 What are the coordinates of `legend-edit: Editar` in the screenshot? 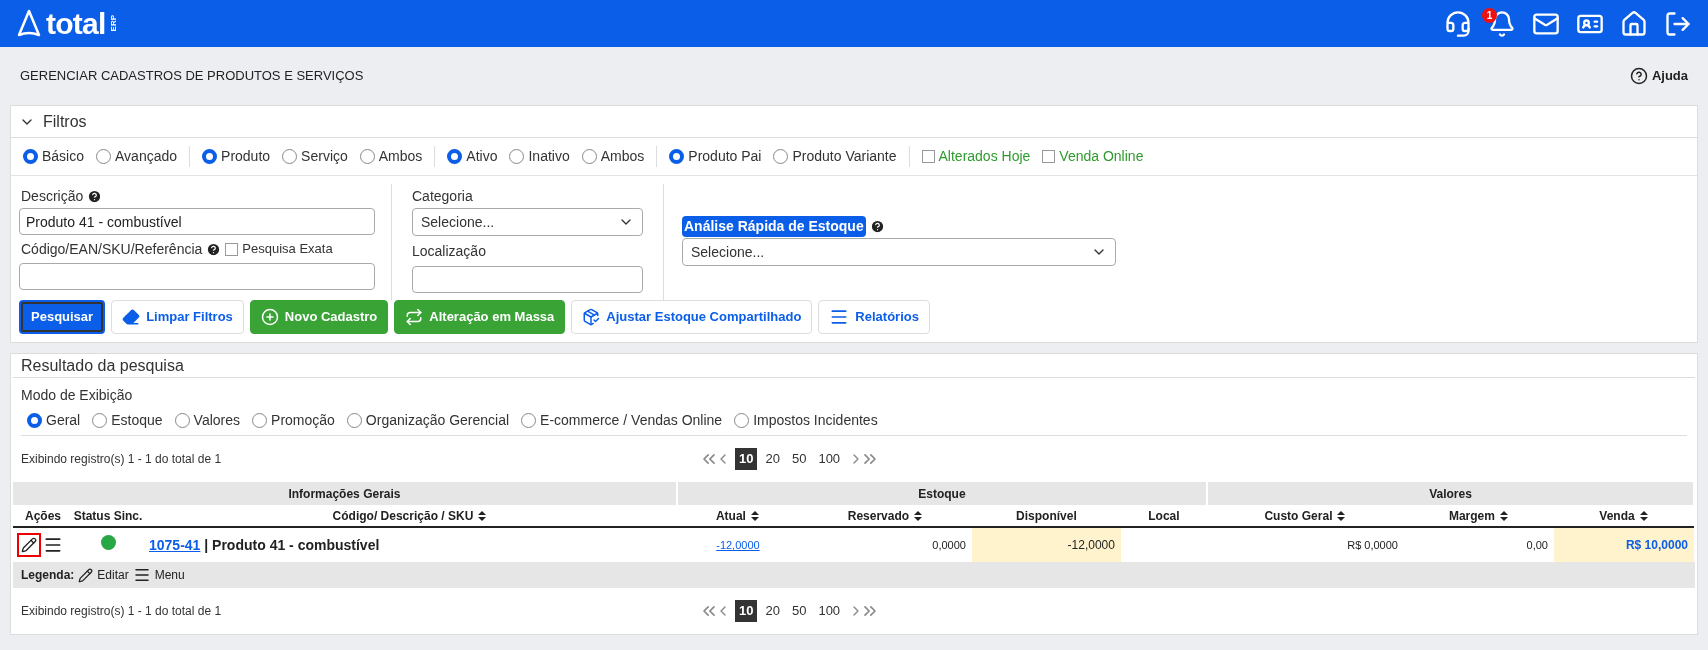 It's located at (113, 575).